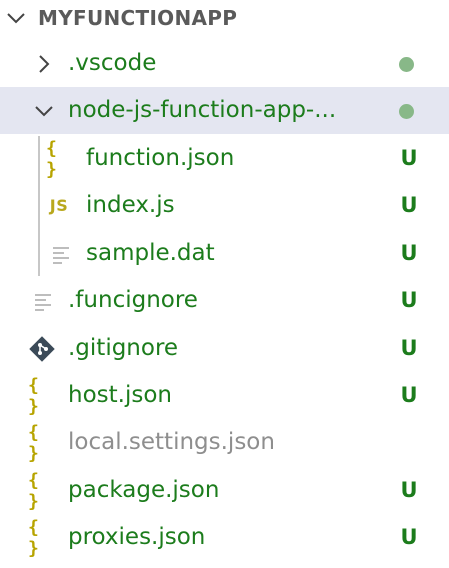 The image size is (449, 568). What do you see at coordinates (224, 300) in the screenshot?
I see `tree-item-funcignore: .funcignore U` at bounding box center [224, 300].